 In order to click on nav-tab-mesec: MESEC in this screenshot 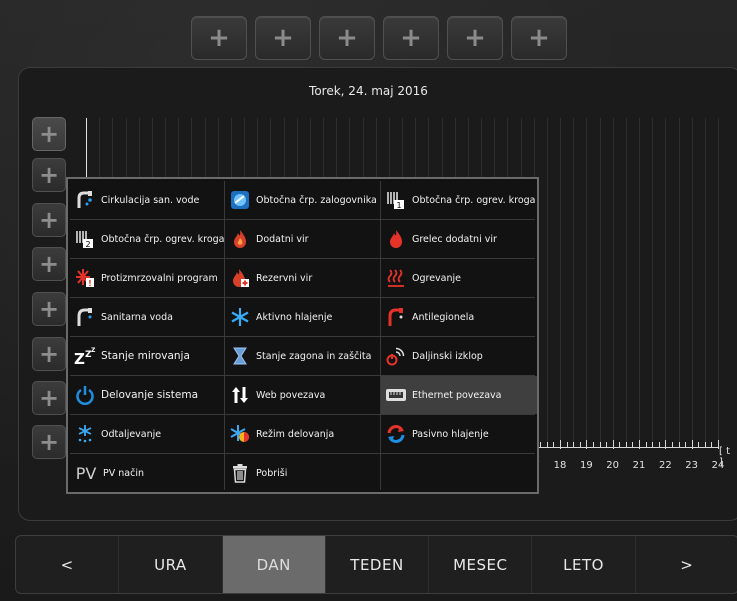, I will do `click(481, 564)`.